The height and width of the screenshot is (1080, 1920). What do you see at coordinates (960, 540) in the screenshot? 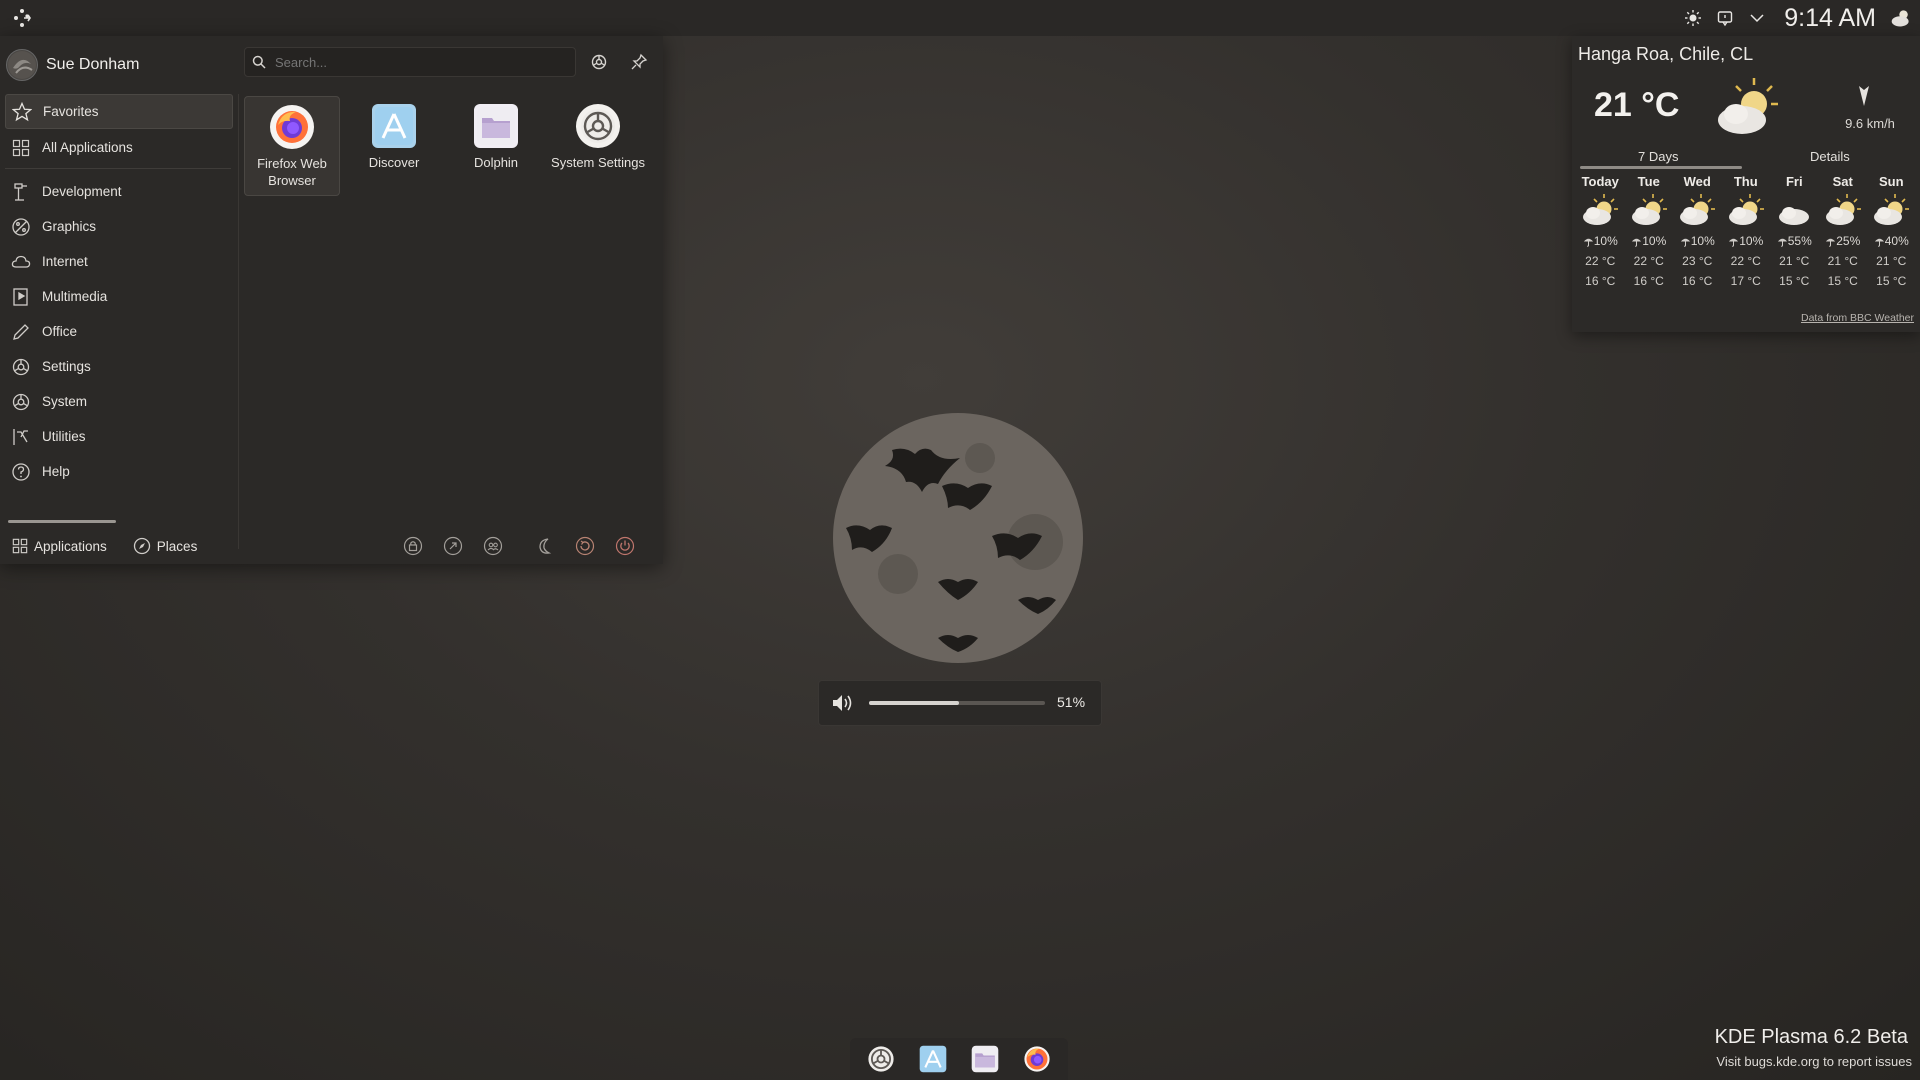
I see `wallpaper-moon-bats` at bounding box center [960, 540].